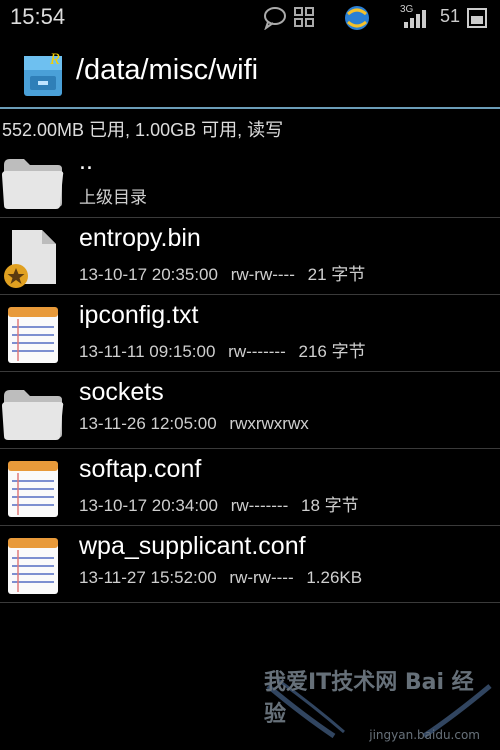 This screenshot has width=500, height=750. What do you see at coordinates (226, 272) in the screenshot?
I see `file-meta: 13-10-17 20:35:00 rw-rw---- 21 字节` at bounding box center [226, 272].